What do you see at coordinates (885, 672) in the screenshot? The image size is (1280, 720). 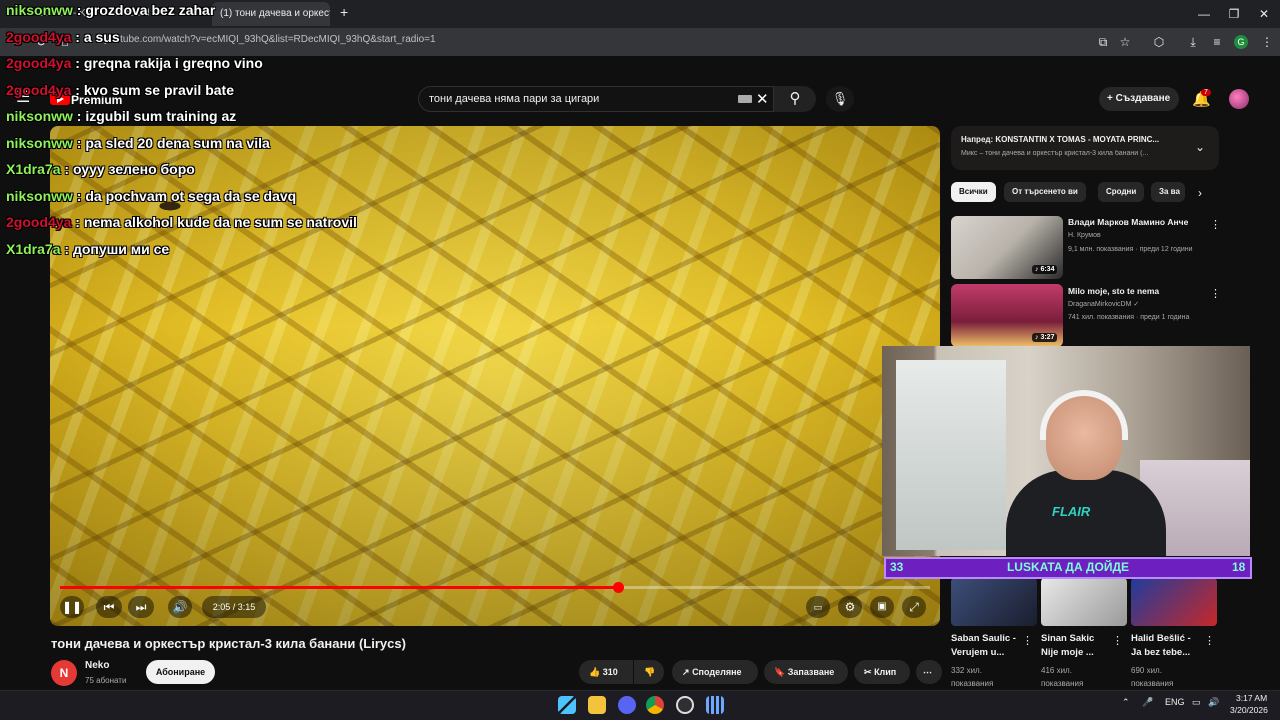 I see `clip-label: Клип` at bounding box center [885, 672].